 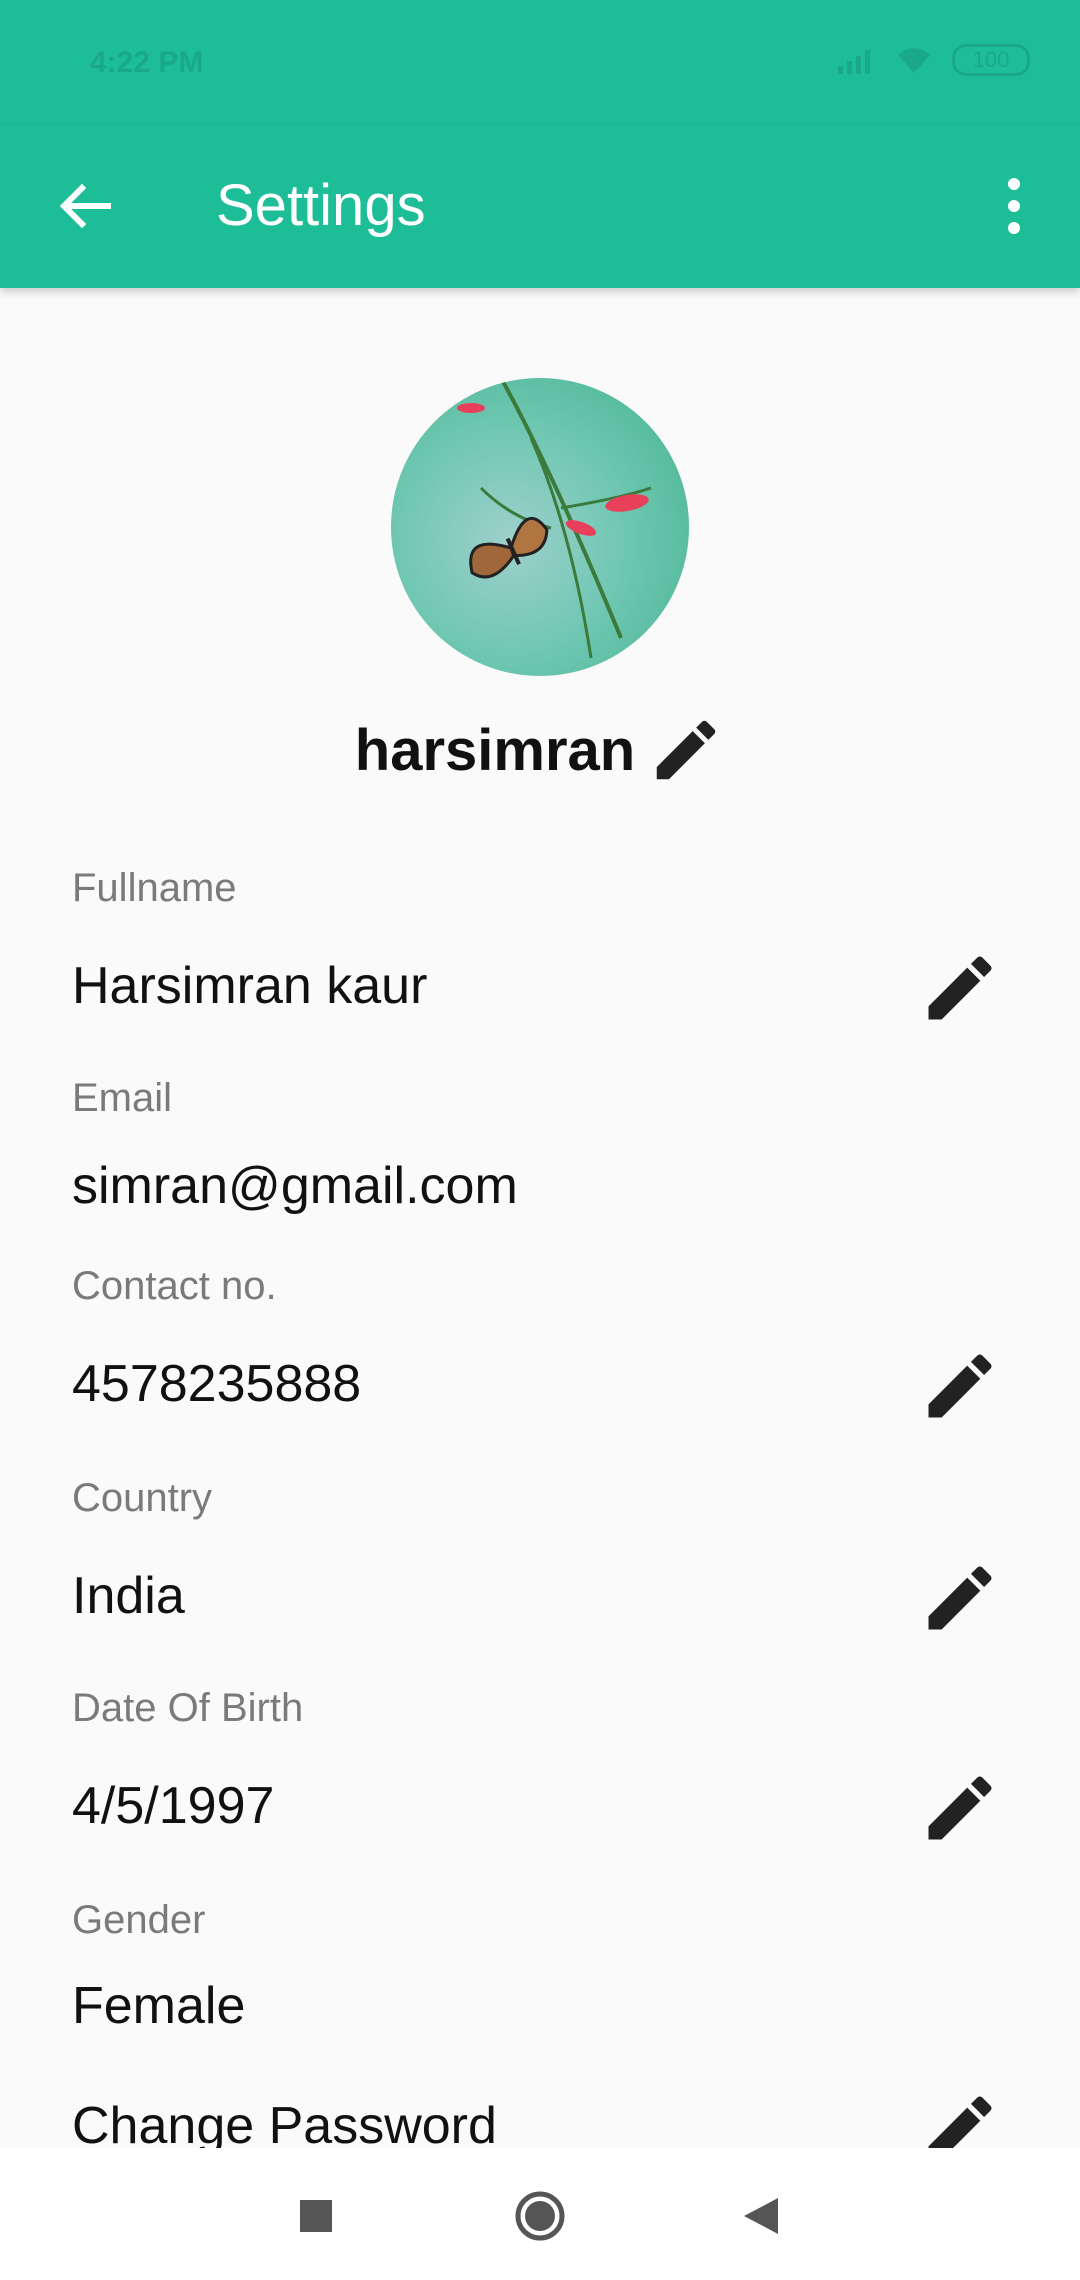 What do you see at coordinates (139, 1920) in the screenshot?
I see `gender-label: Gender` at bounding box center [139, 1920].